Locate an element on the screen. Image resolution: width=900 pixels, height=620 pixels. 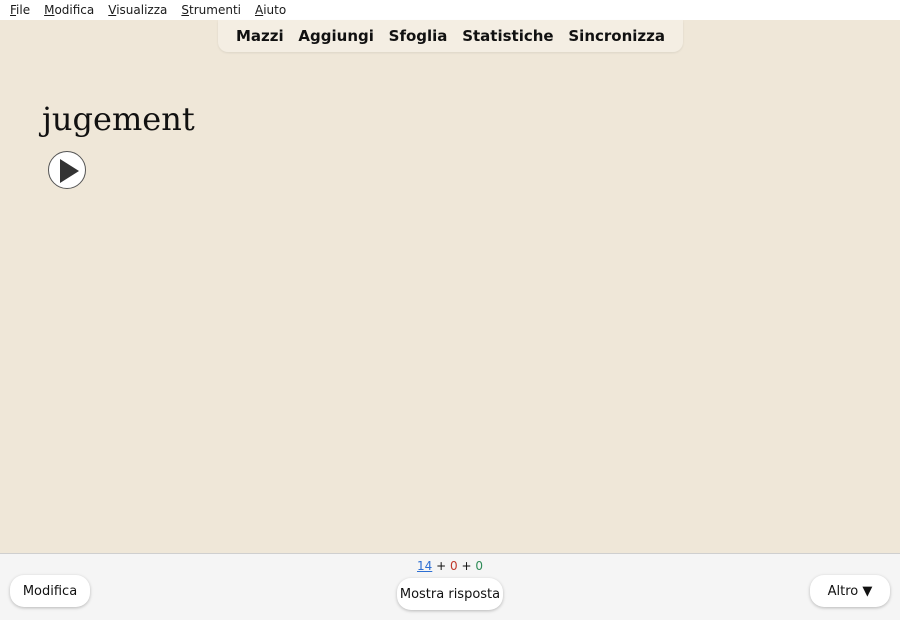
card-front-text: jugement is located at coordinates (118, 119).